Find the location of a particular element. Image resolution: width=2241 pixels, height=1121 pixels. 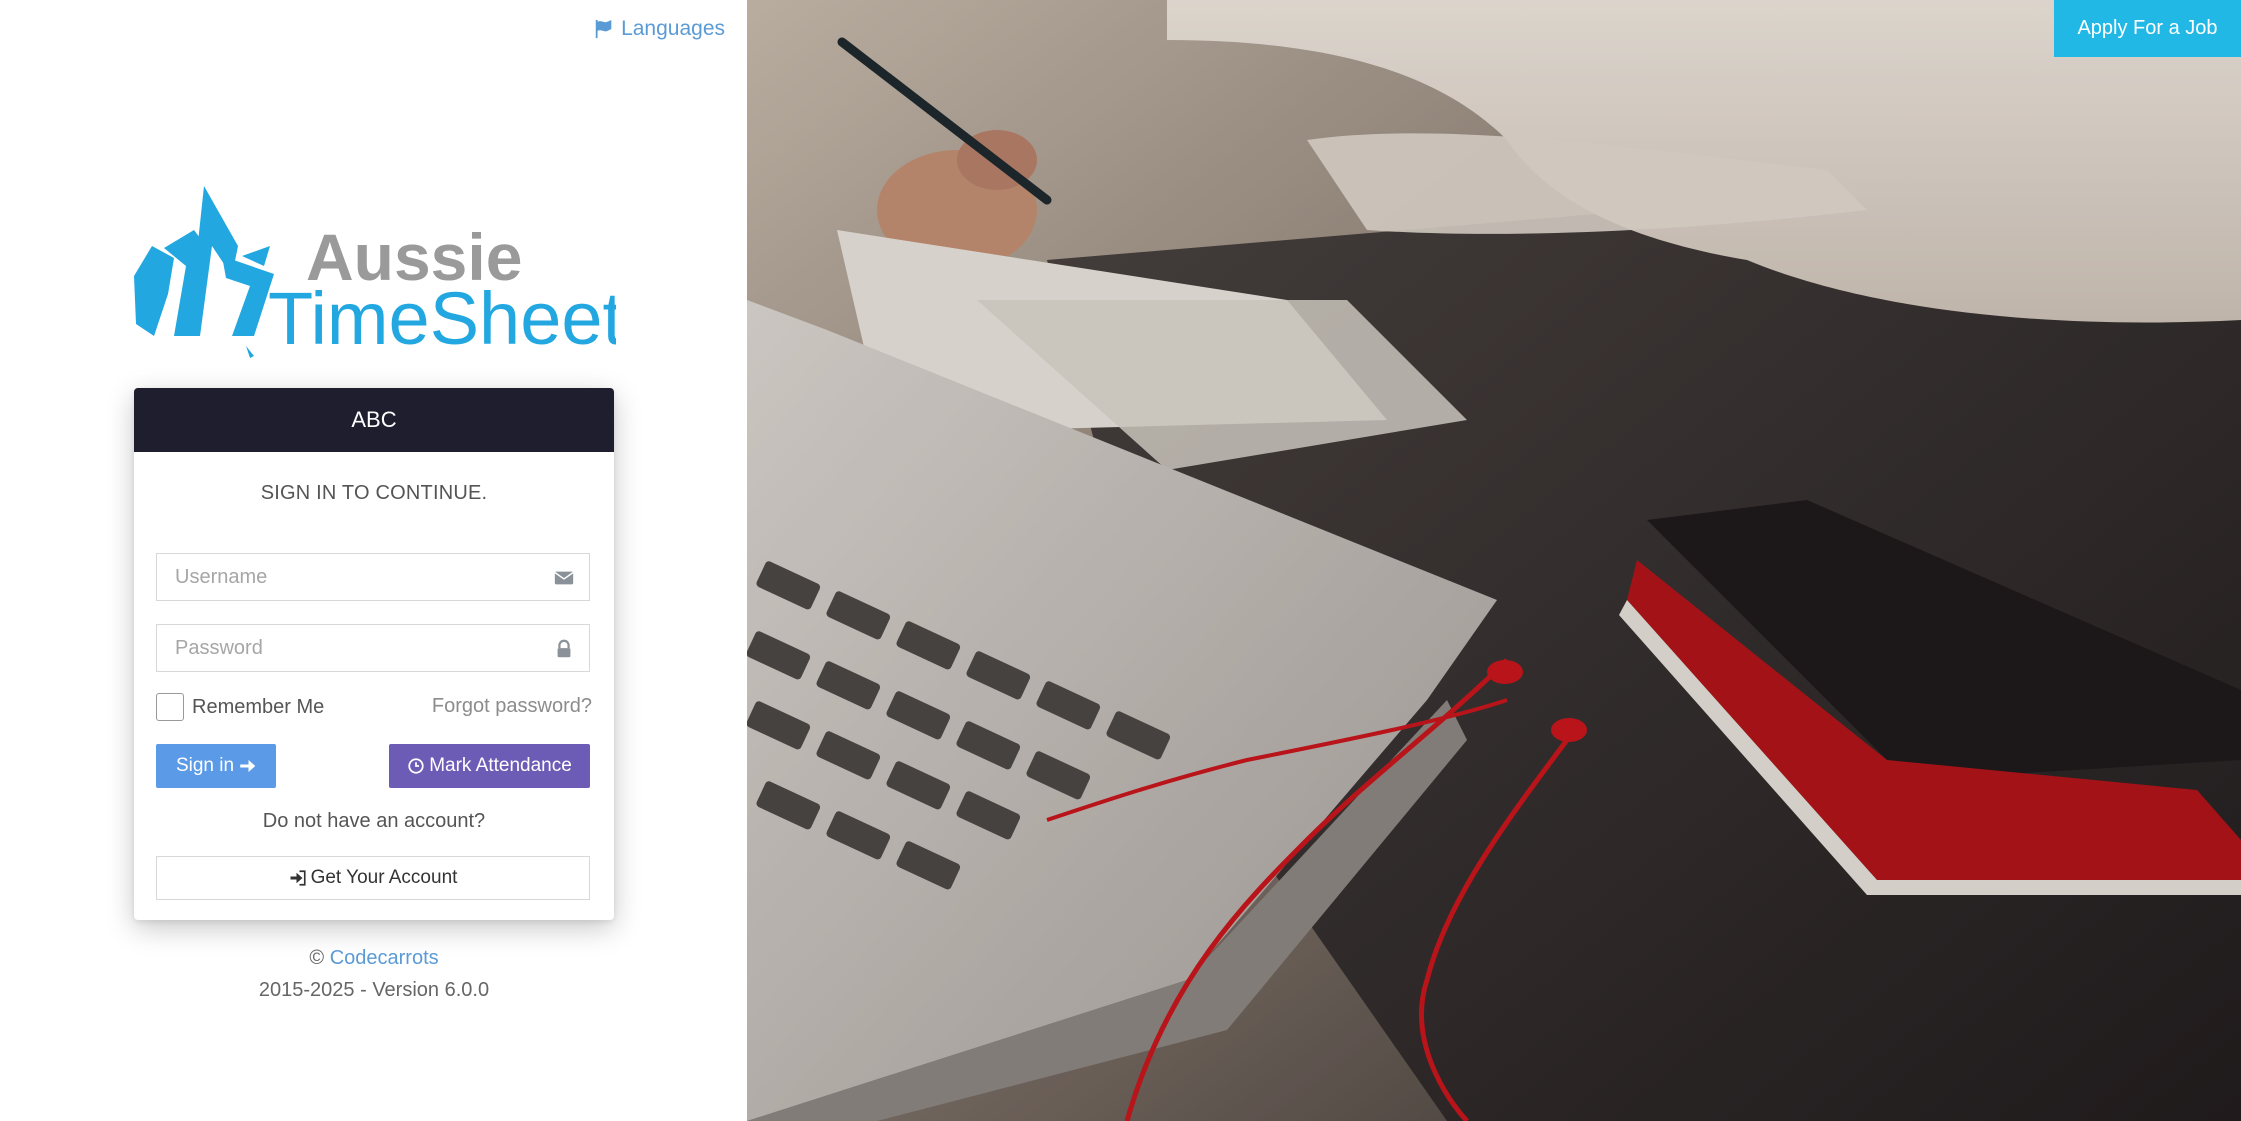

username-field is located at coordinates (373, 577).